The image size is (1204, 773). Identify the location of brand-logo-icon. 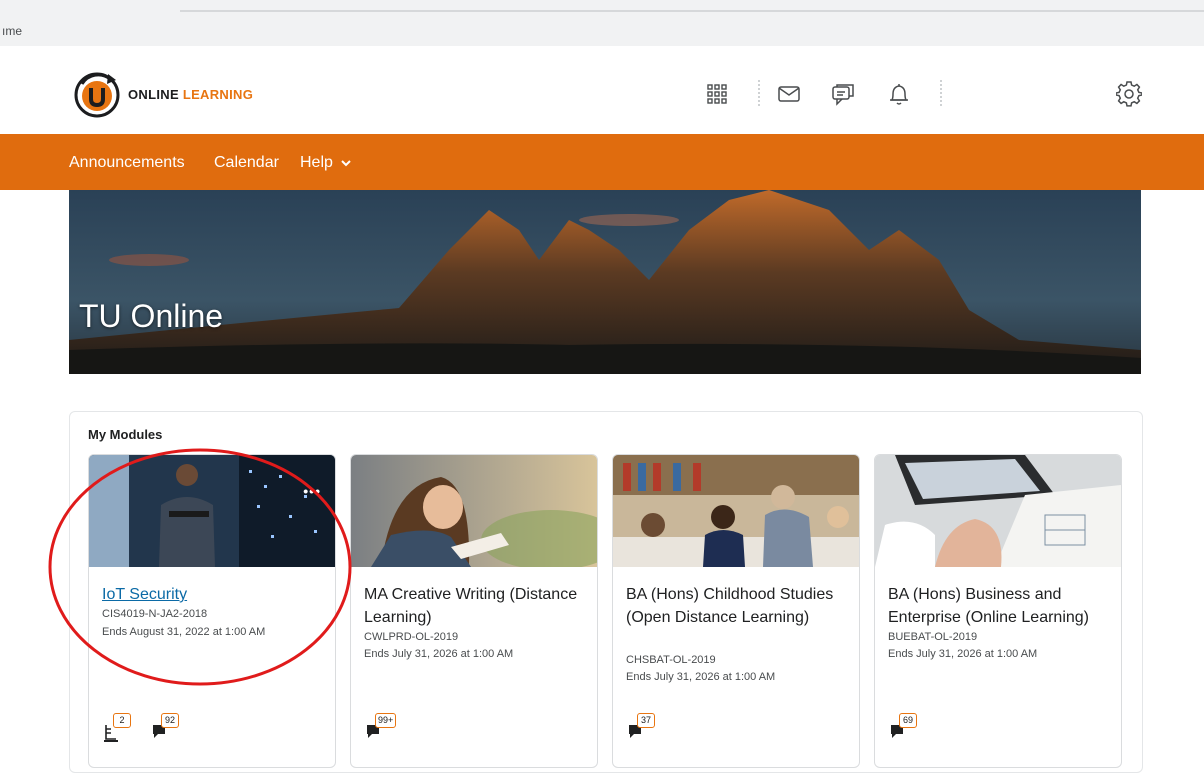
(97, 95).